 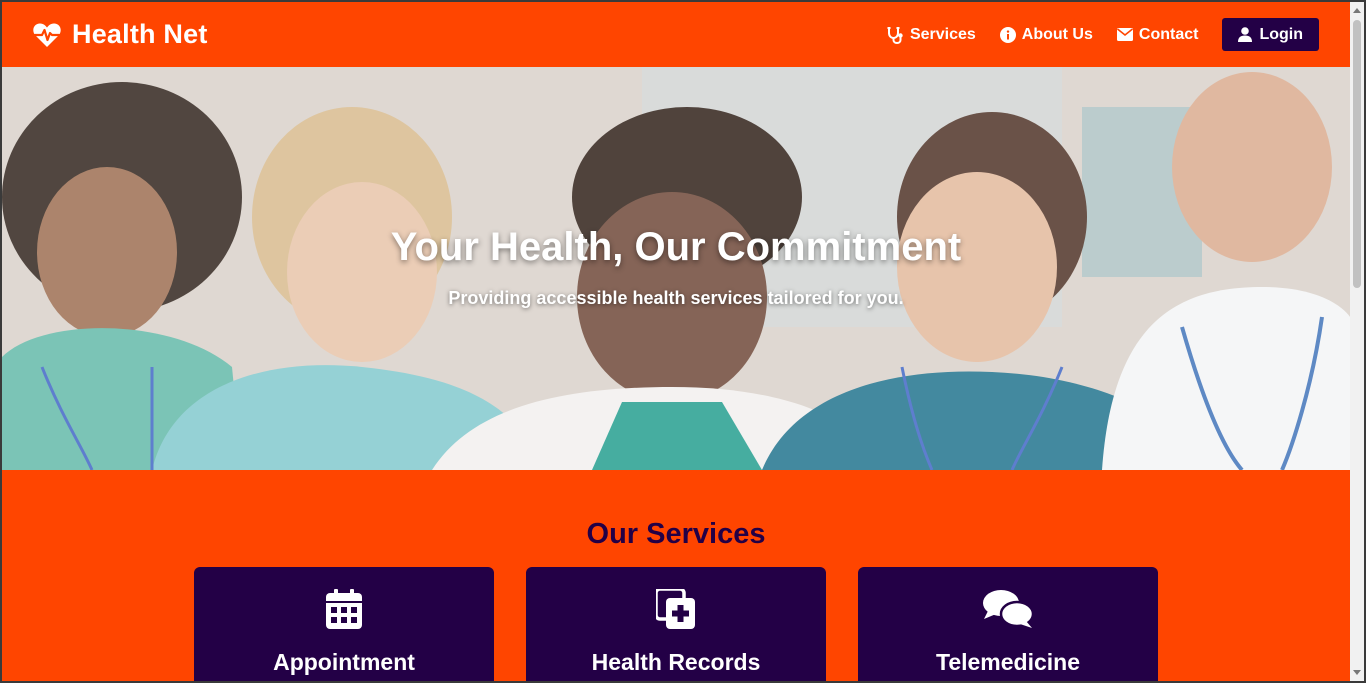 I want to click on scroll-up-icon, so click(x=1357, y=10).